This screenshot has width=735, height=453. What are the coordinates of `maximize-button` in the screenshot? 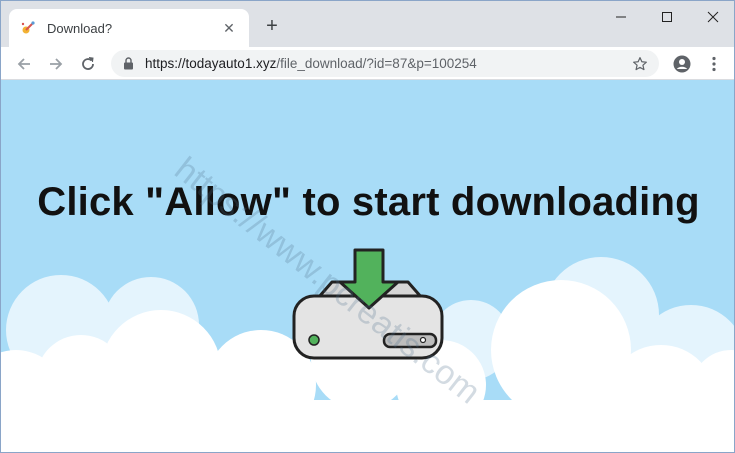 It's located at (667, 17).